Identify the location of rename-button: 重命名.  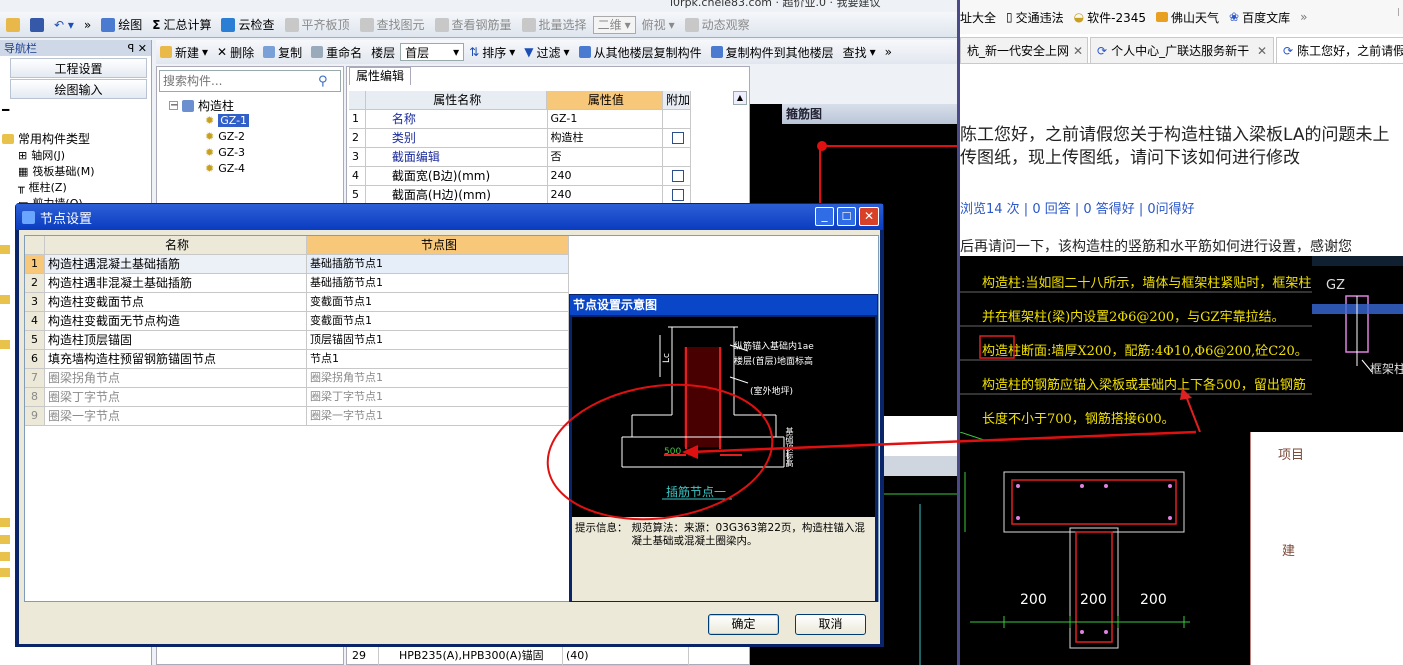
(336, 52).